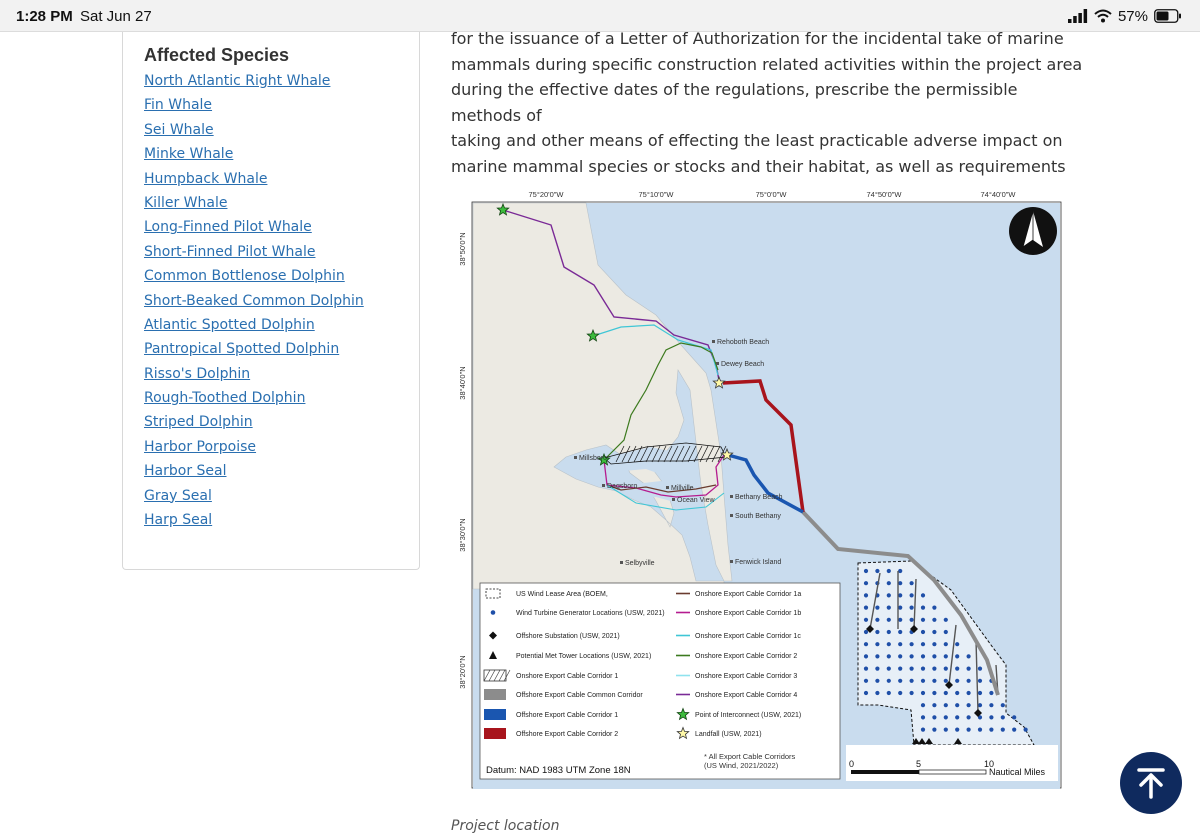  Describe the element at coordinates (224, 398) in the screenshot. I see `species-link: Rough-Toothed Dolphin` at that location.